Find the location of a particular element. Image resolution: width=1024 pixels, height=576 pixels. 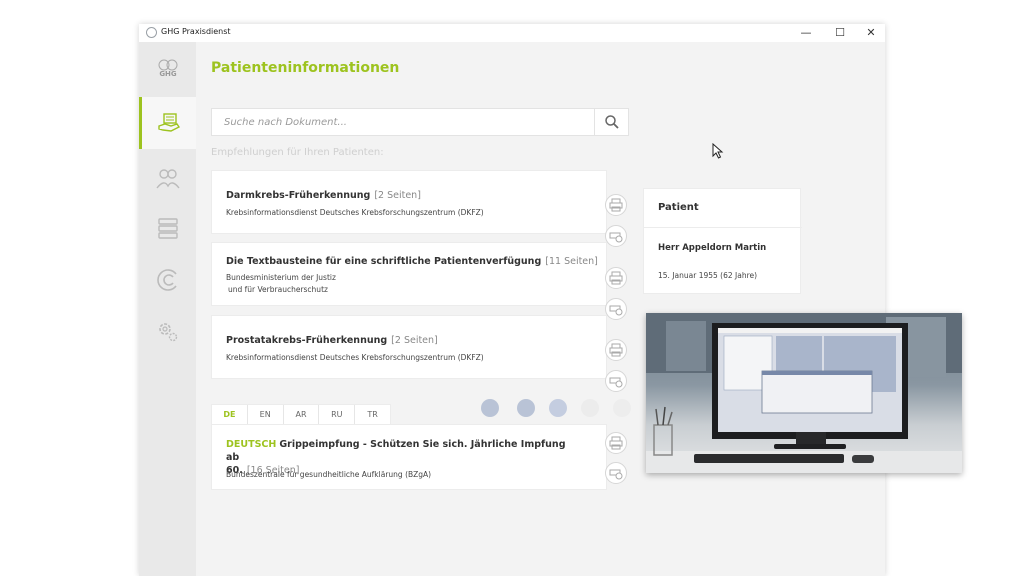

search-icon is located at coordinates (611, 122).